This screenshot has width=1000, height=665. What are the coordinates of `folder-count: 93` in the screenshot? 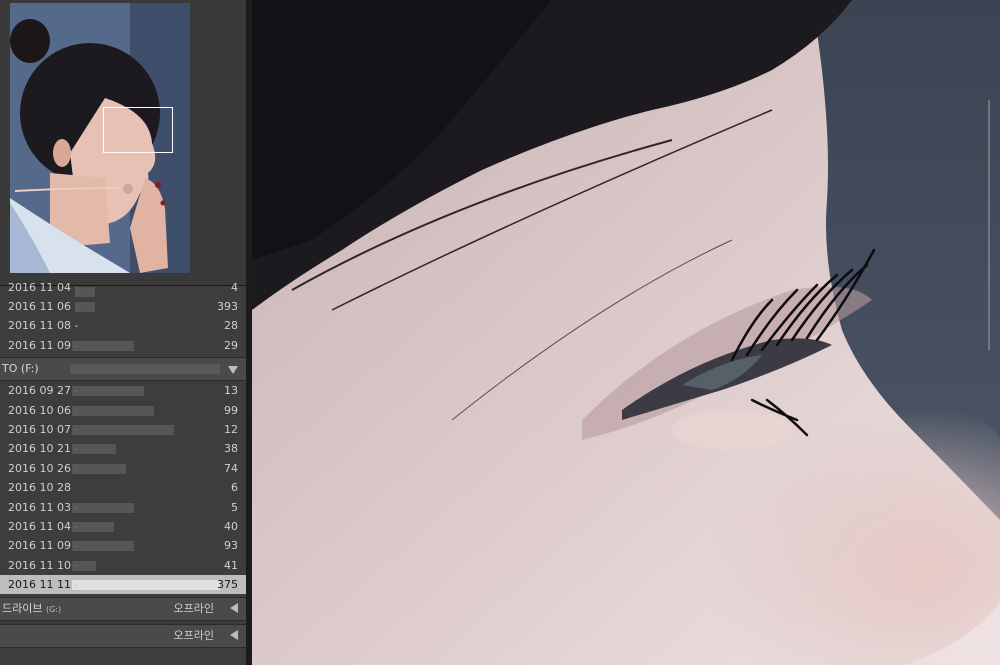 It's located at (231, 546).